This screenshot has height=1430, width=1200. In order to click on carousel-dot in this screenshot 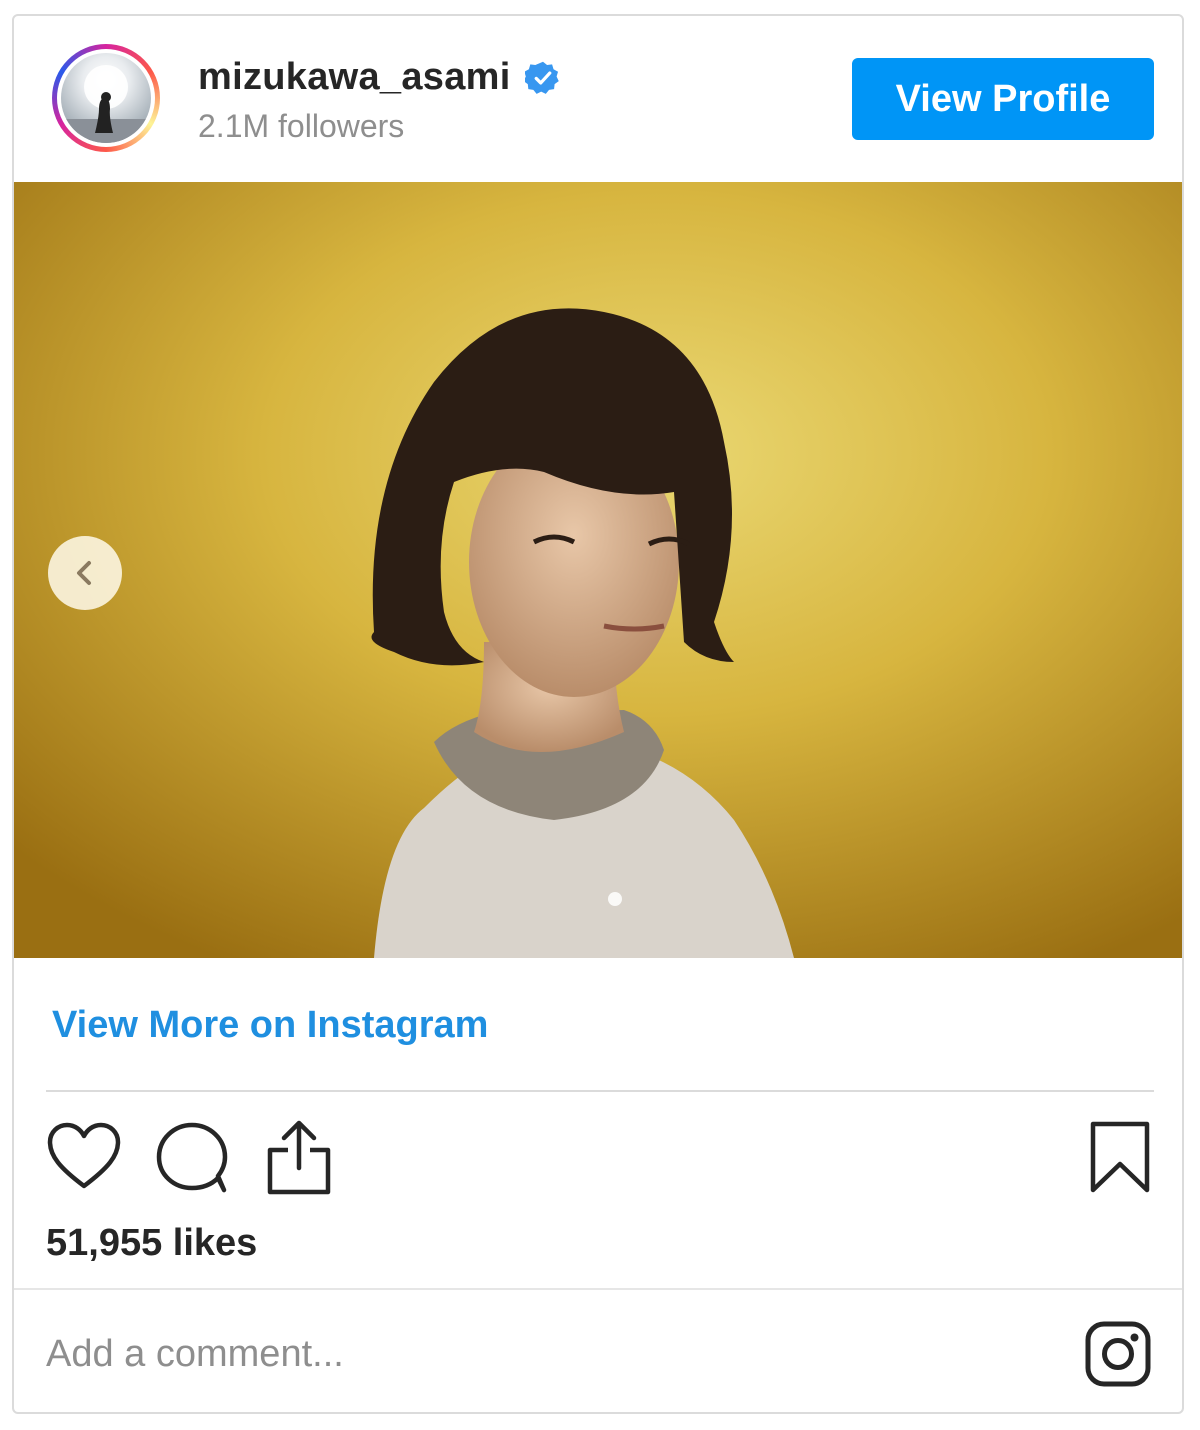, I will do `click(615, 899)`.